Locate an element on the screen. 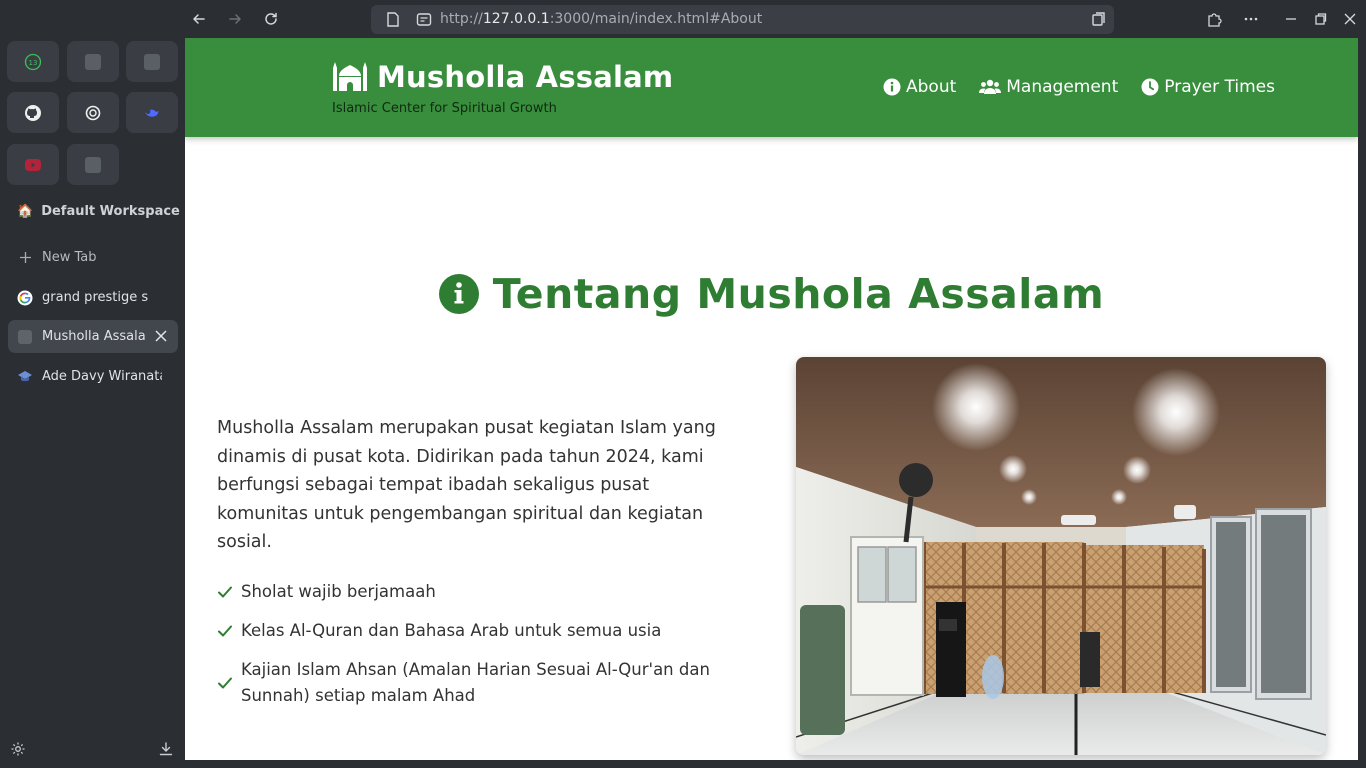 The image size is (1366, 768). mosque-icon is located at coordinates (350, 76).